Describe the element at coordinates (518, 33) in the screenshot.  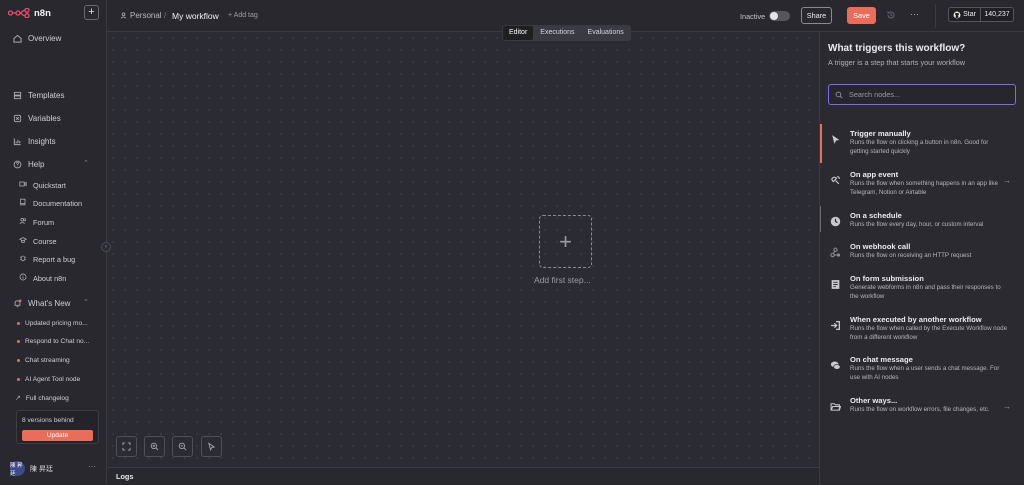
I see `tab-editor: Editor` at that location.